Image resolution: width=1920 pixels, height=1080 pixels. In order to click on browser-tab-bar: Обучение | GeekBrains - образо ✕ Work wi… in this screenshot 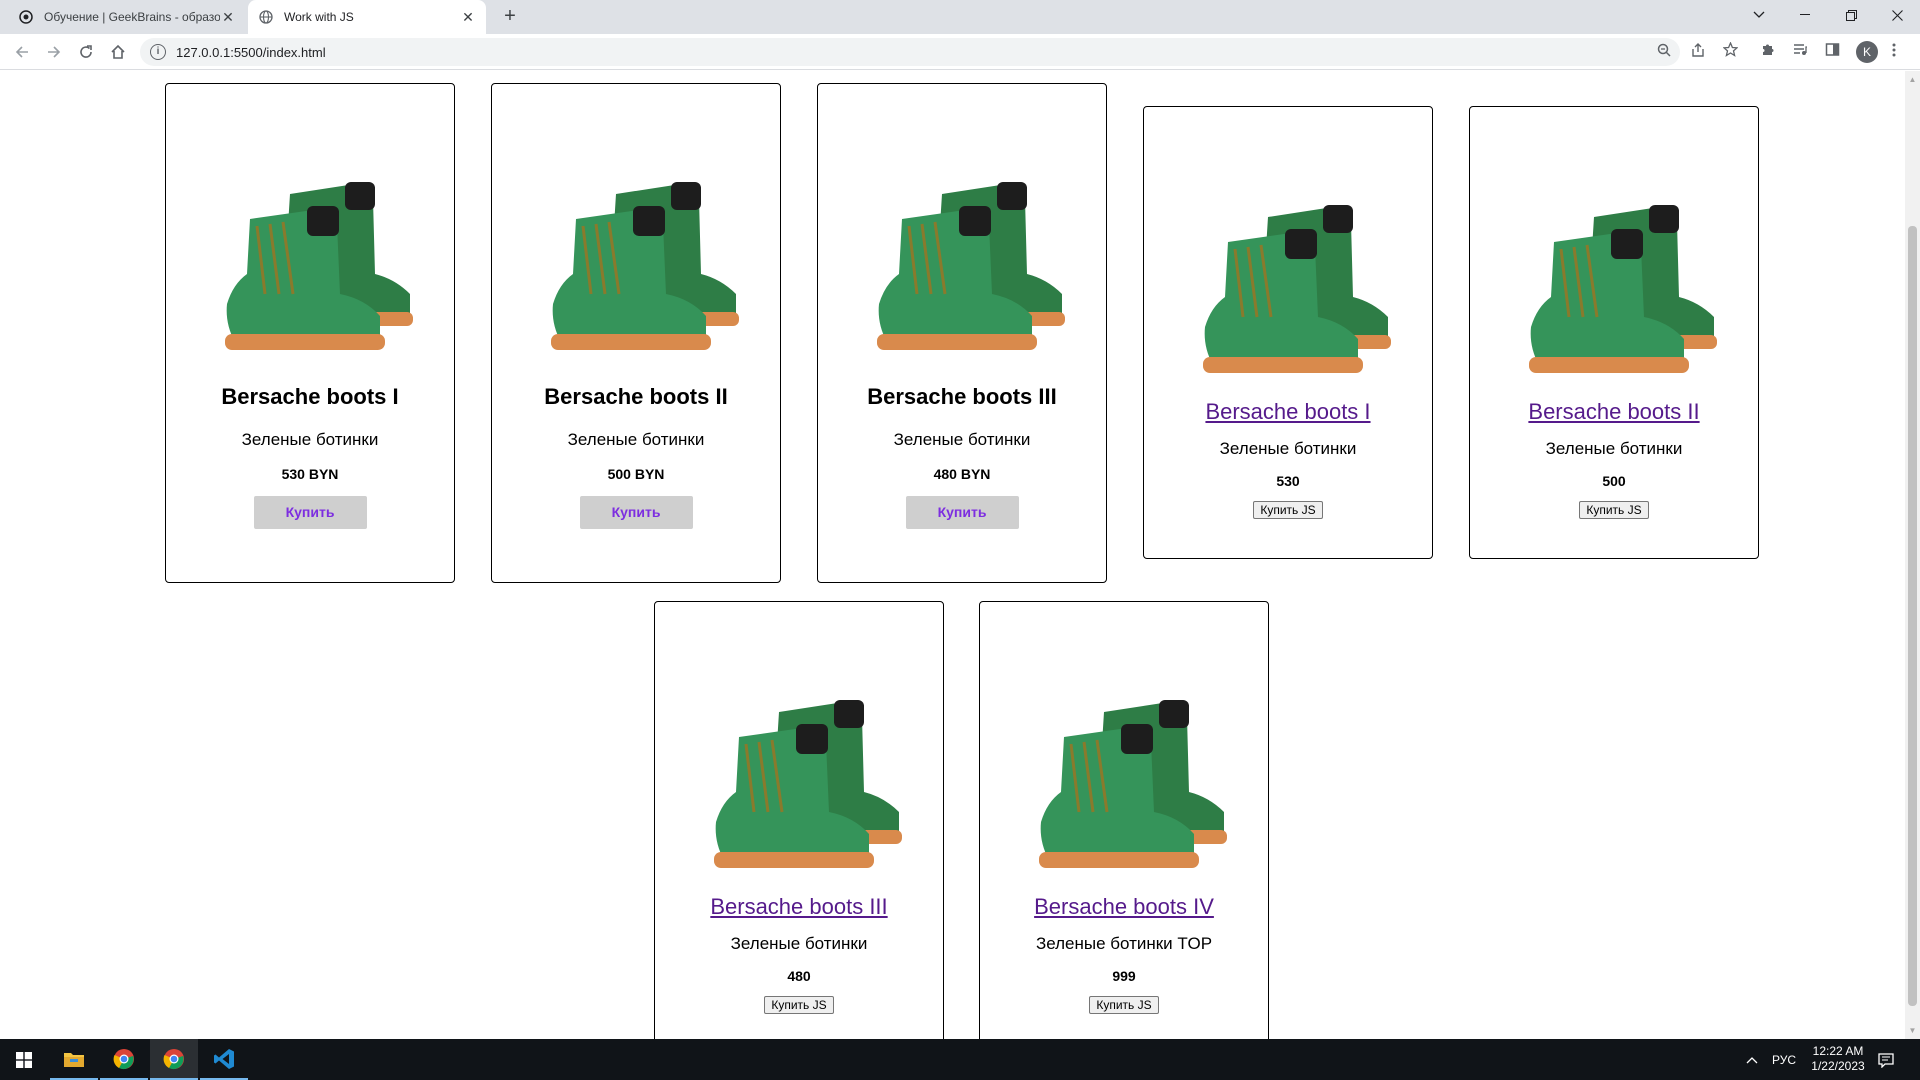, I will do `click(960, 17)`.